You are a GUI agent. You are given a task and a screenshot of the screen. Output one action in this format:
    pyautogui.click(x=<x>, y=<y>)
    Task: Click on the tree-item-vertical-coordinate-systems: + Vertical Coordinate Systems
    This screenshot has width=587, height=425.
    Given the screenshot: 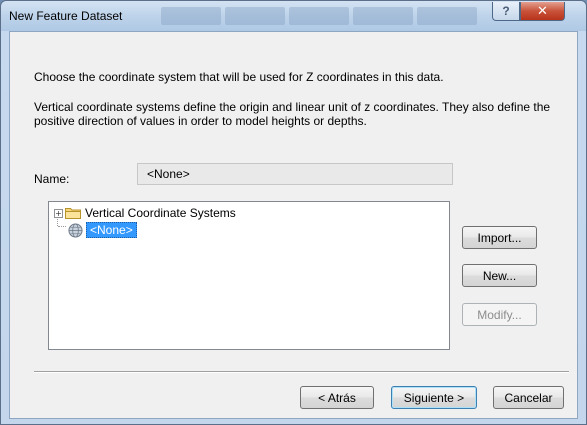 What is the action you would take?
    pyautogui.click(x=145, y=213)
    